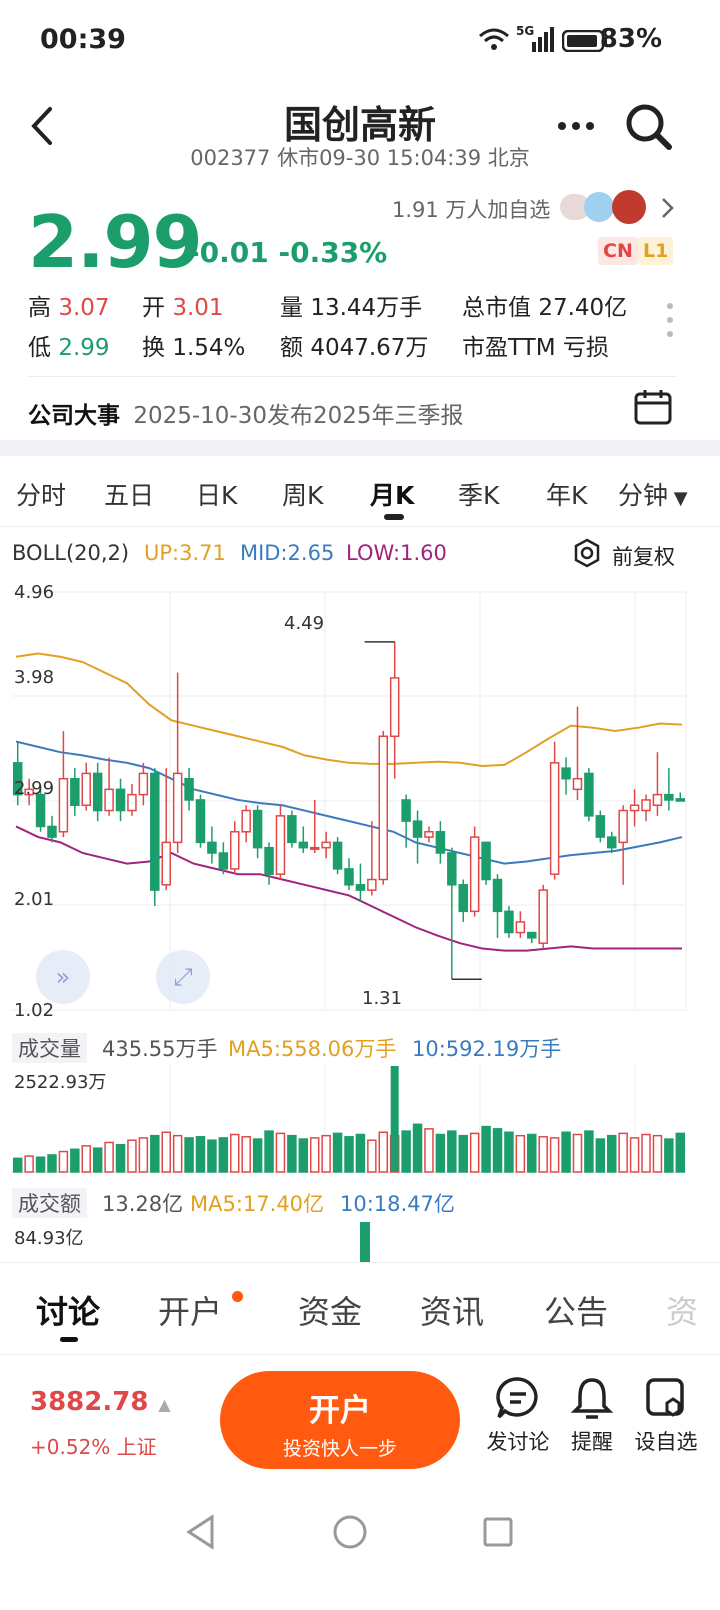 This screenshot has width=720, height=1610. Describe the element at coordinates (452, 1310) in the screenshot. I see `tab-news: 资讯` at that location.